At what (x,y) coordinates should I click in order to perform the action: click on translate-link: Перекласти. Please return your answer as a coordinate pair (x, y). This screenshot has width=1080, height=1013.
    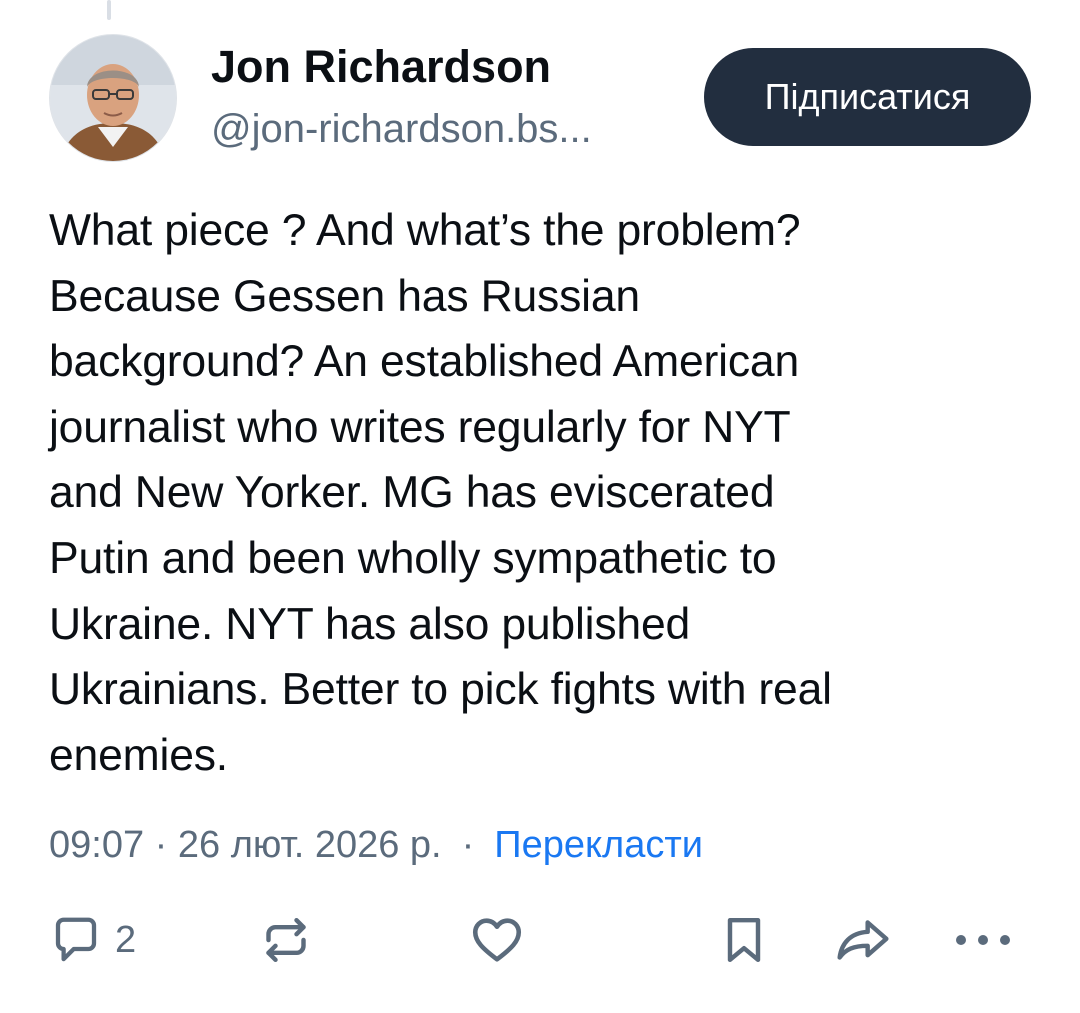
    Looking at the image, I should click on (598, 845).